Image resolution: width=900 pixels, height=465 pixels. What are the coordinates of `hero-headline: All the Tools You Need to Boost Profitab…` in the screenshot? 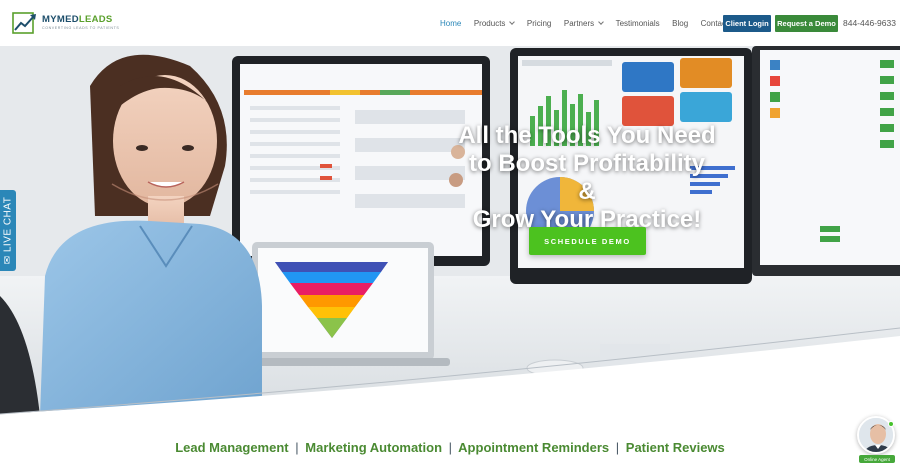 It's located at (587, 178).